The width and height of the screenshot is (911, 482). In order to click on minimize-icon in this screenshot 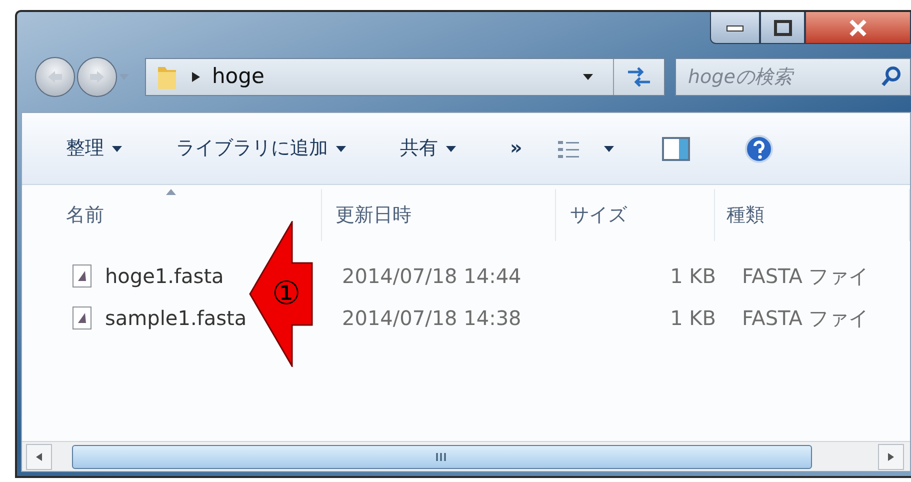, I will do `click(735, 28)`.